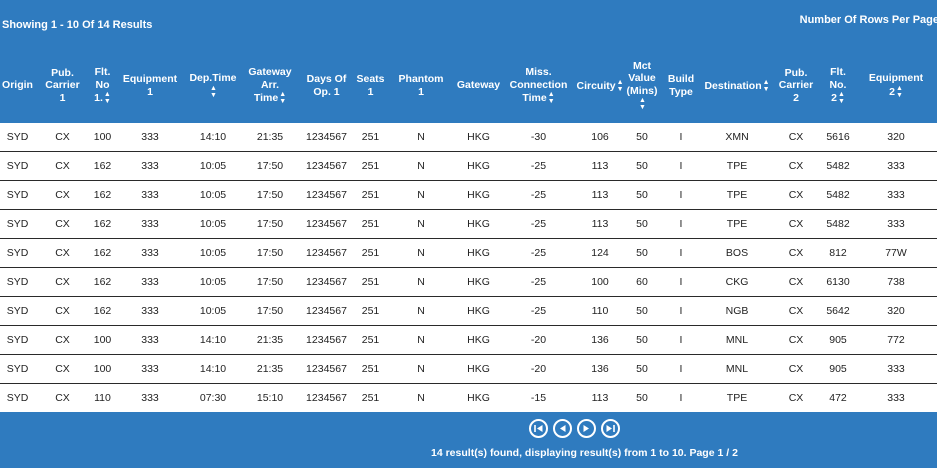 The height and width of the screenshot is (468, 937). I want to click on column-header-label: Circuity, so click(596, 85).